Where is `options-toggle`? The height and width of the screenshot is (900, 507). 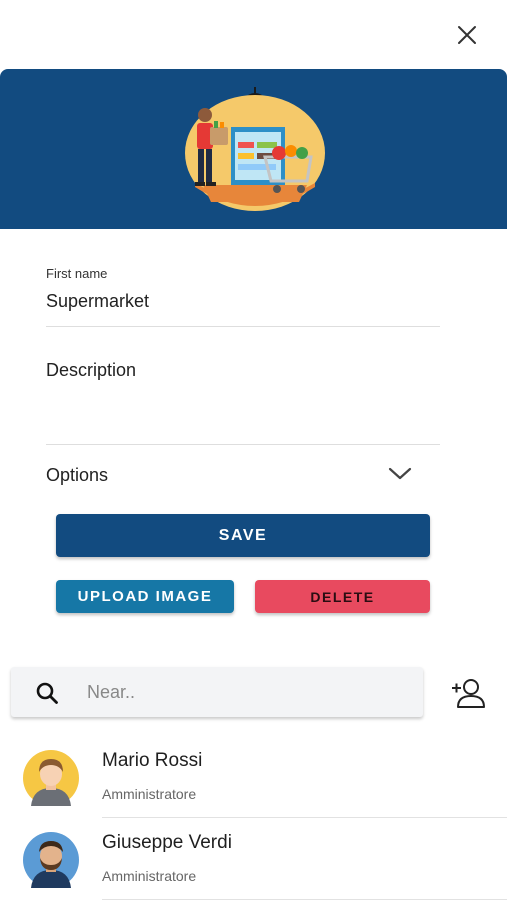
options-toggle is located at coordinates (400, 474).